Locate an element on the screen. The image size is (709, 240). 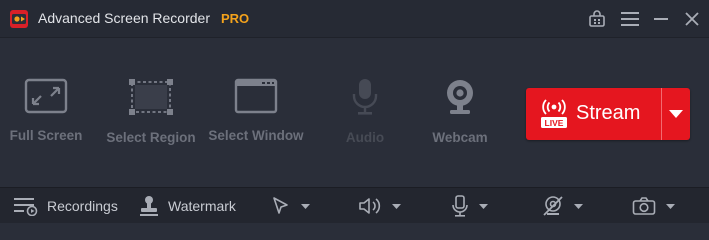
select-region-icon is located at coordinates (151, 97).